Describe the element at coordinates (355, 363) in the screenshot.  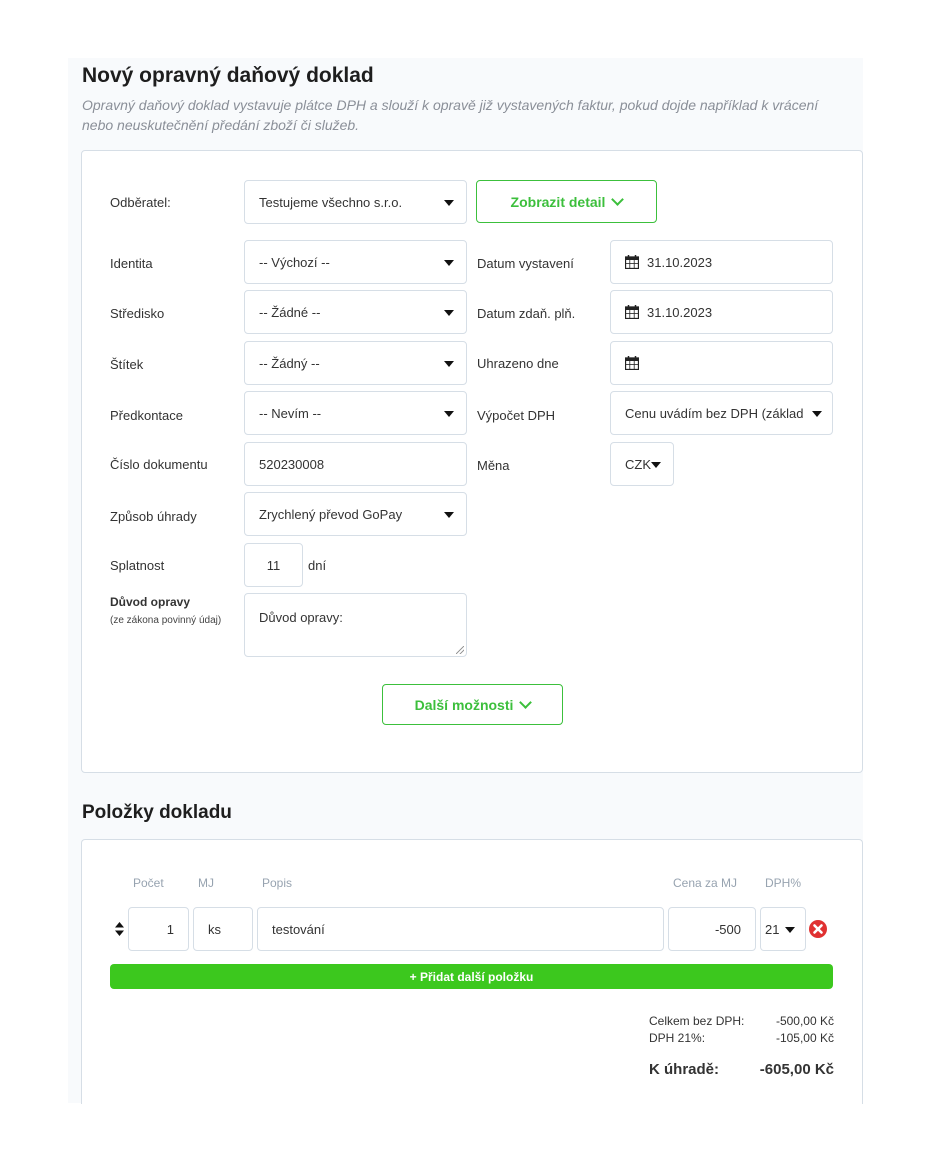
I see `stitek-select: -- Žádný --` at that location.